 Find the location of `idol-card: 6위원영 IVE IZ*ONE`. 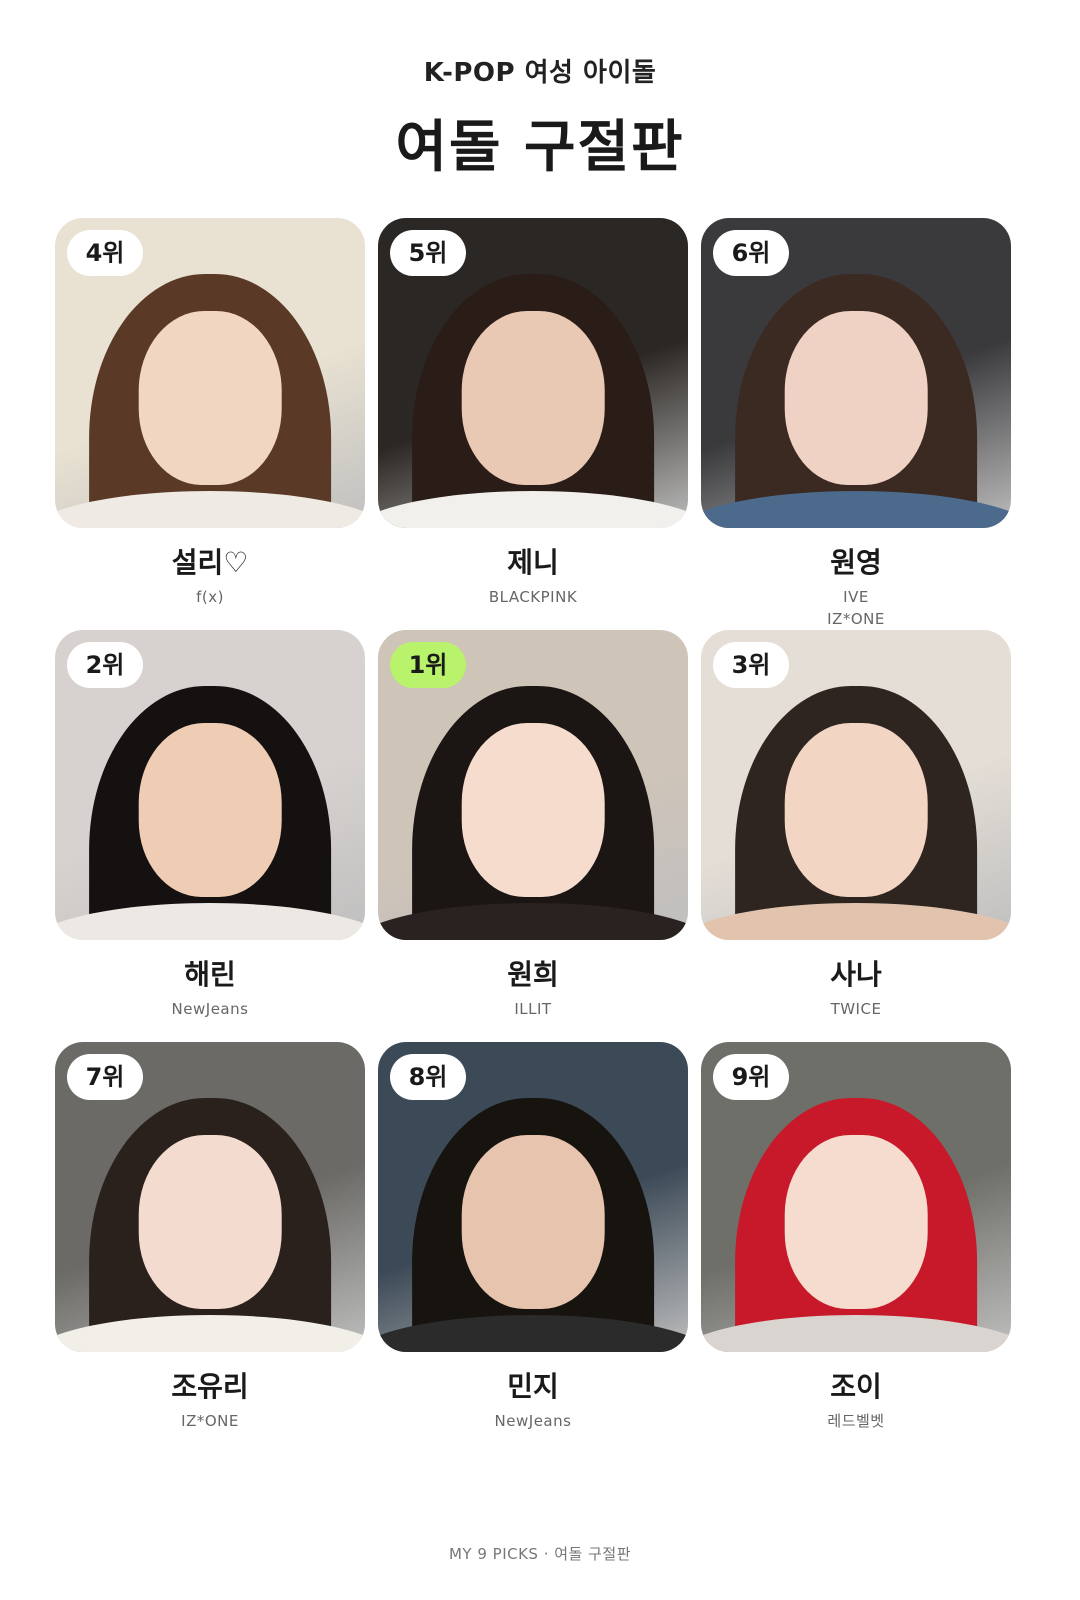

idol-card: 6위원영 IVE IZ*ONE is located at coordinates (856, 424).